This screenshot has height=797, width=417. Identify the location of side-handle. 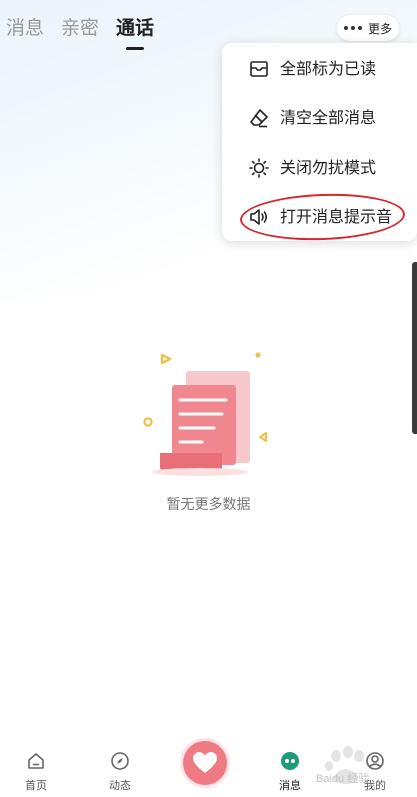
(414, 348).